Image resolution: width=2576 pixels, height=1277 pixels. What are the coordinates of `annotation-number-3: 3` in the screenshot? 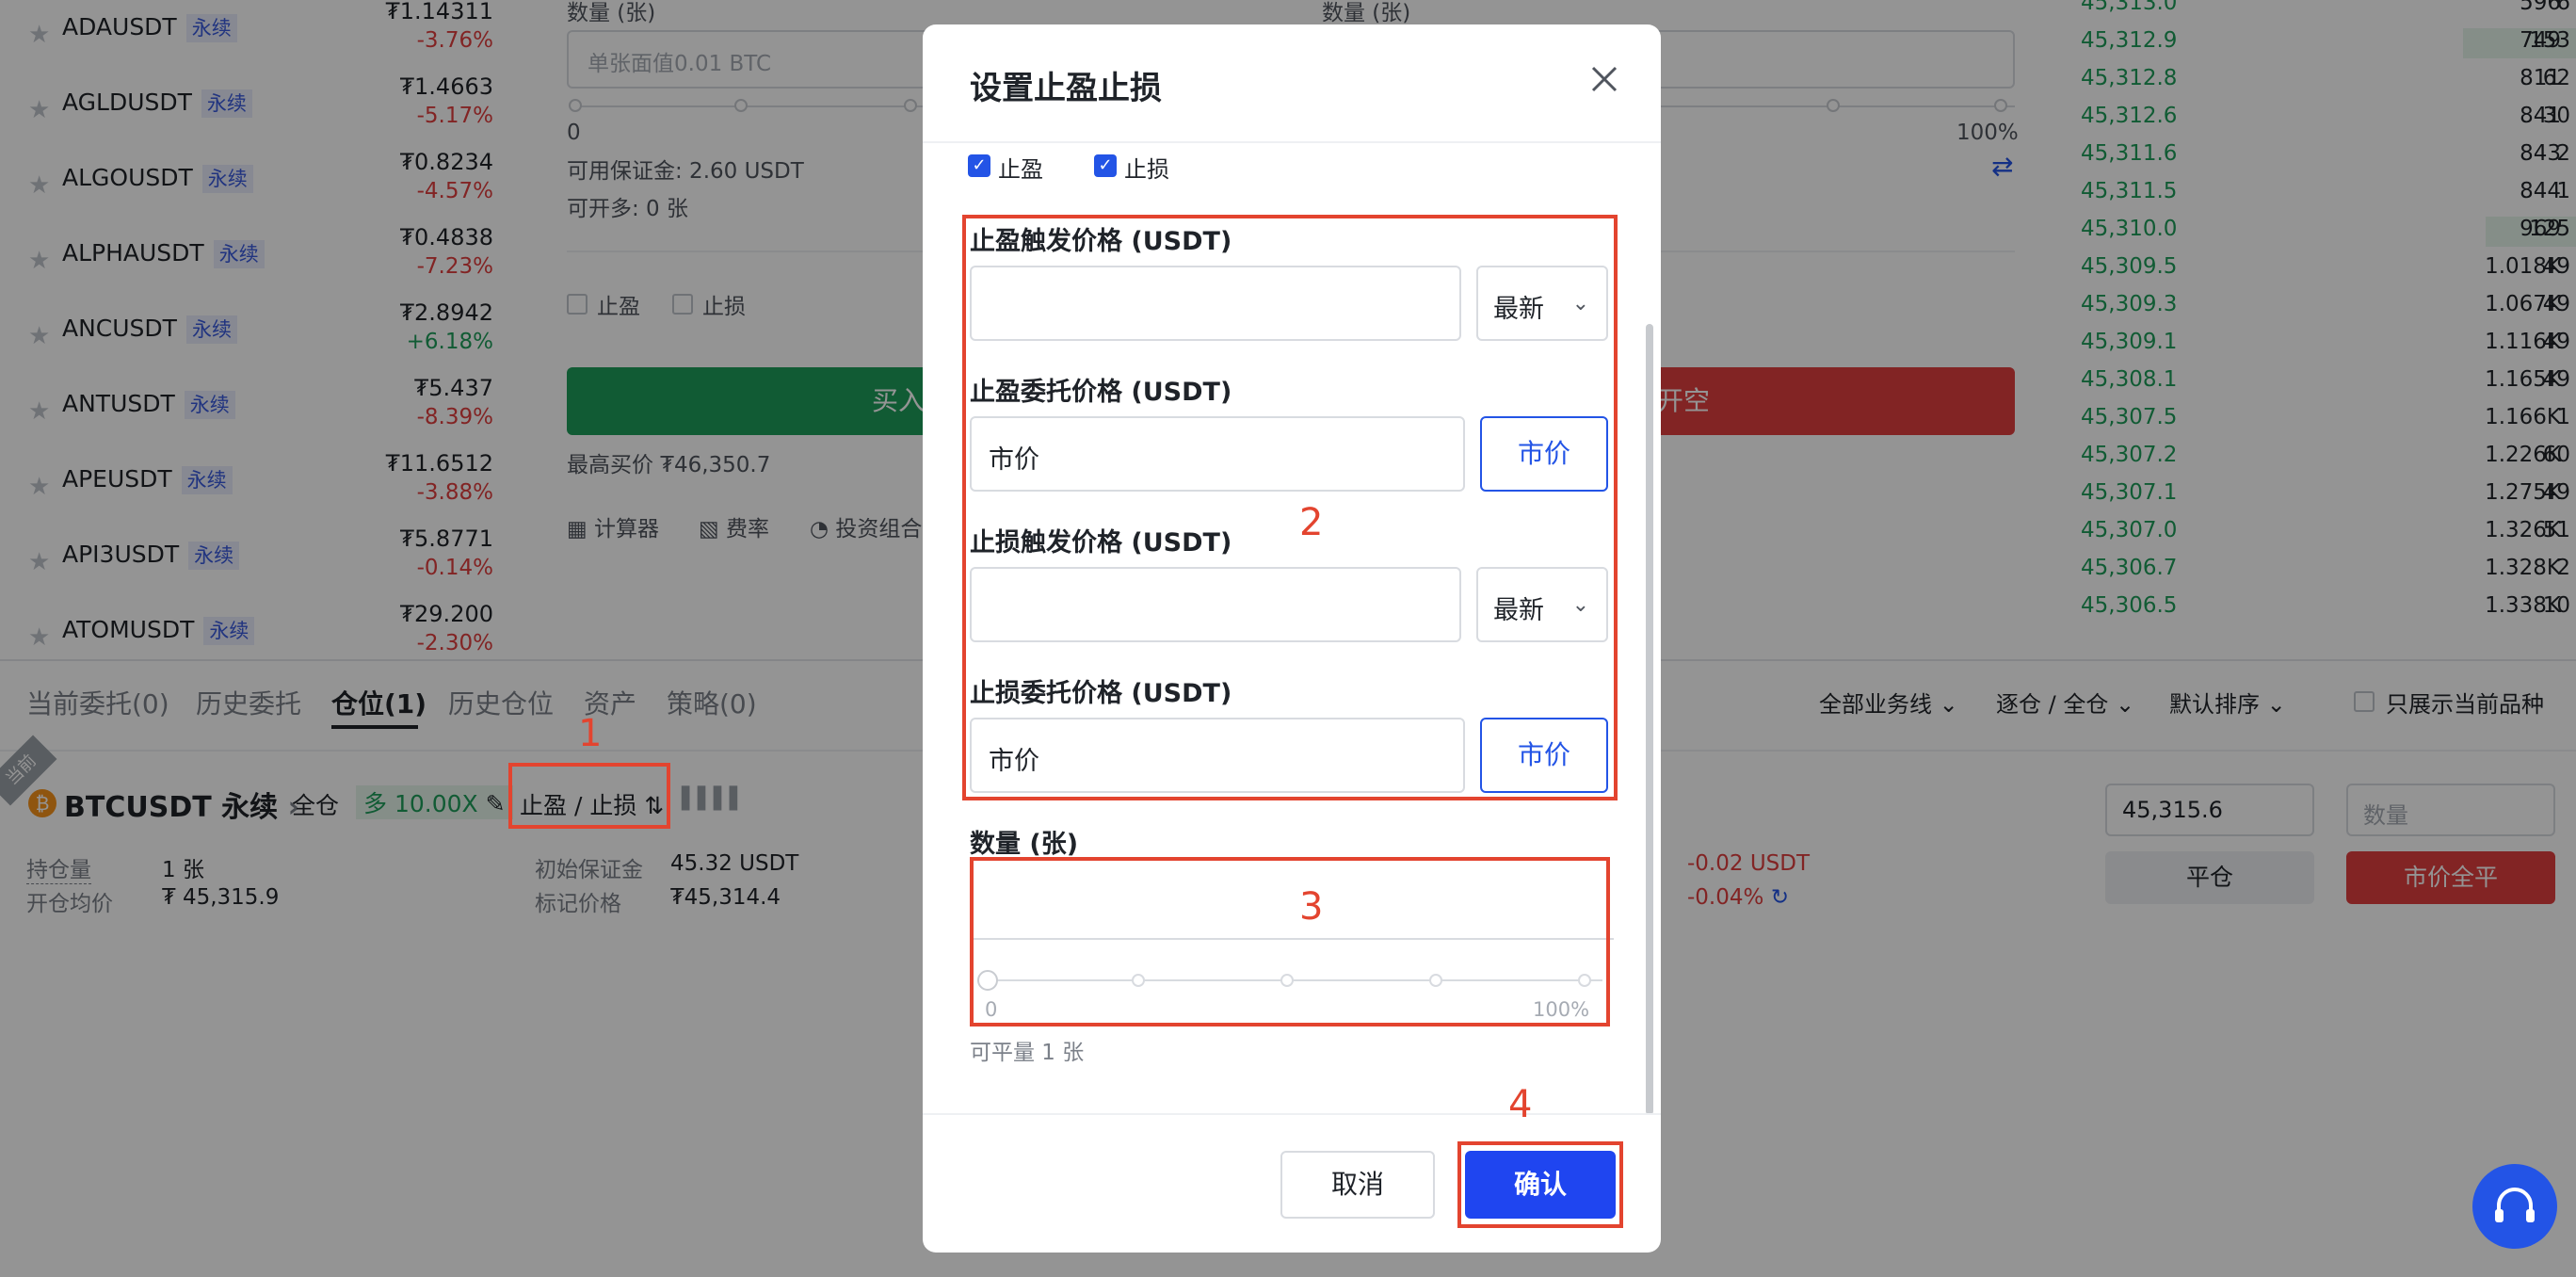 It's located at (1311, 907).